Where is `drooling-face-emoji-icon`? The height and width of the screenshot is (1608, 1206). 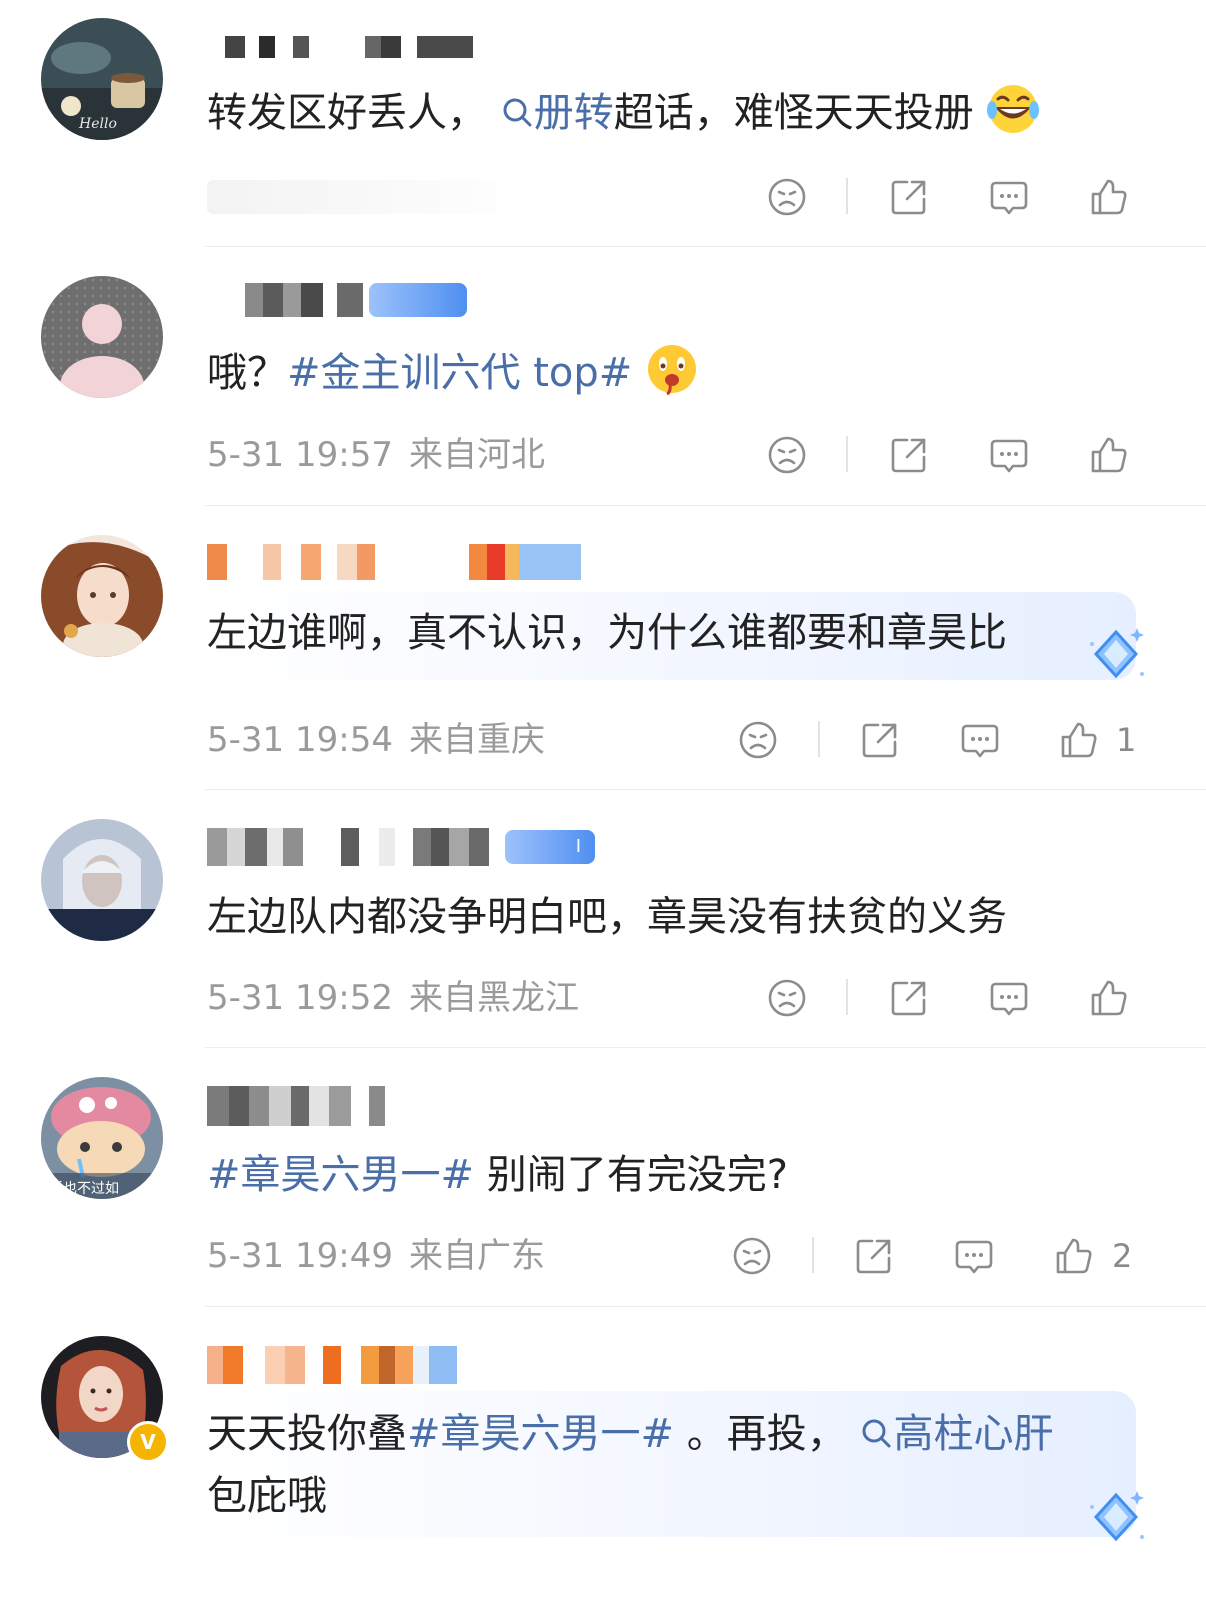
drooling-face-emoji-icon is located at coordinates (672, 370).